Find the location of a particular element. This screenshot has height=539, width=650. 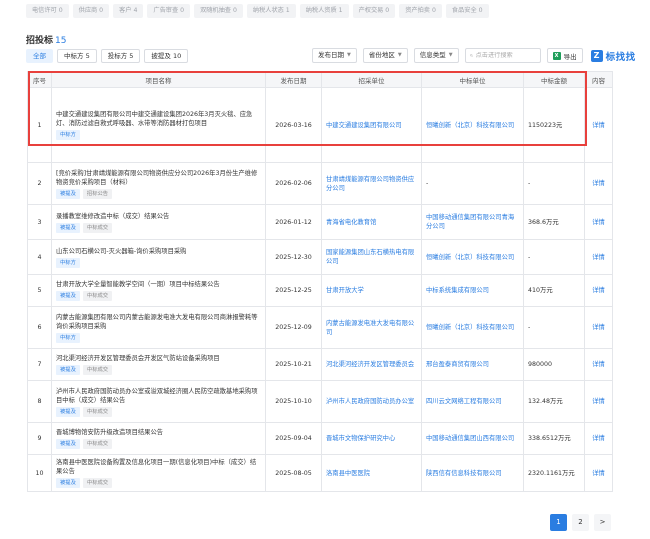

row-number: 3 is located at coordinates (39, 222).